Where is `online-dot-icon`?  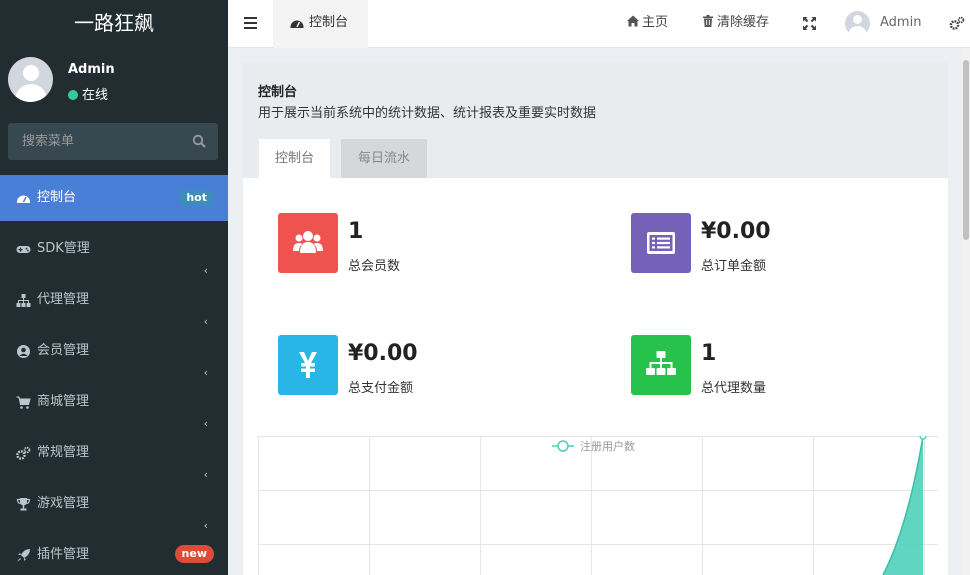 online-dot-icon is located at coordinates (73, 95).